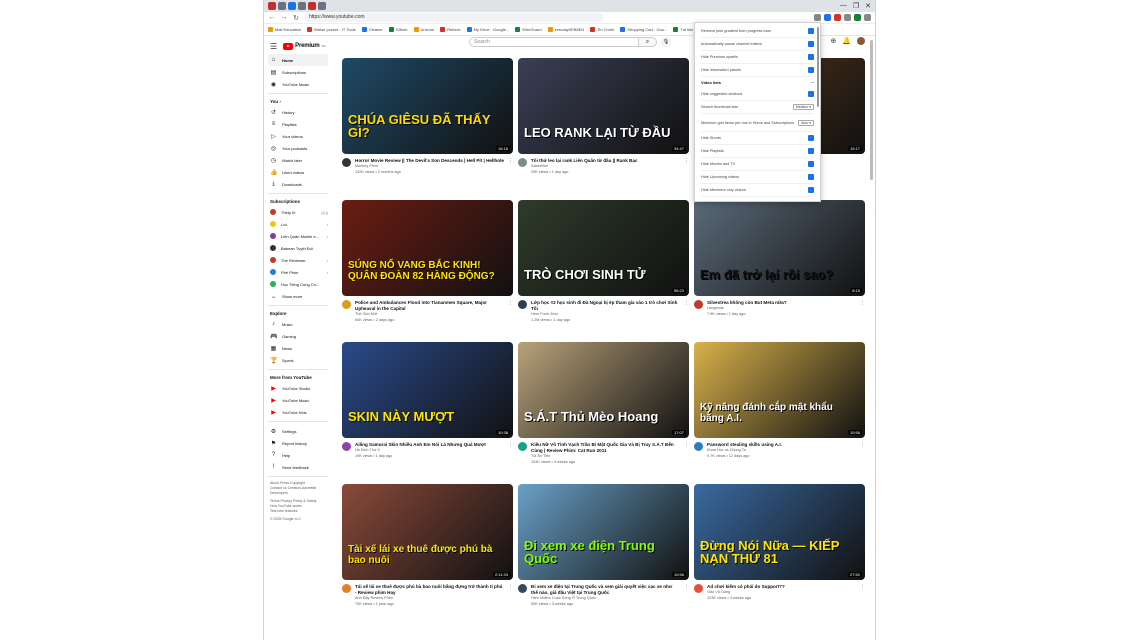 Image resolution: width=1138 pixels, height=640 pixels. What do you see at coordinates (299, 313) in the screenshot?
I see `sidebar-section-heading: Explore` at bounding box center [299, 313].